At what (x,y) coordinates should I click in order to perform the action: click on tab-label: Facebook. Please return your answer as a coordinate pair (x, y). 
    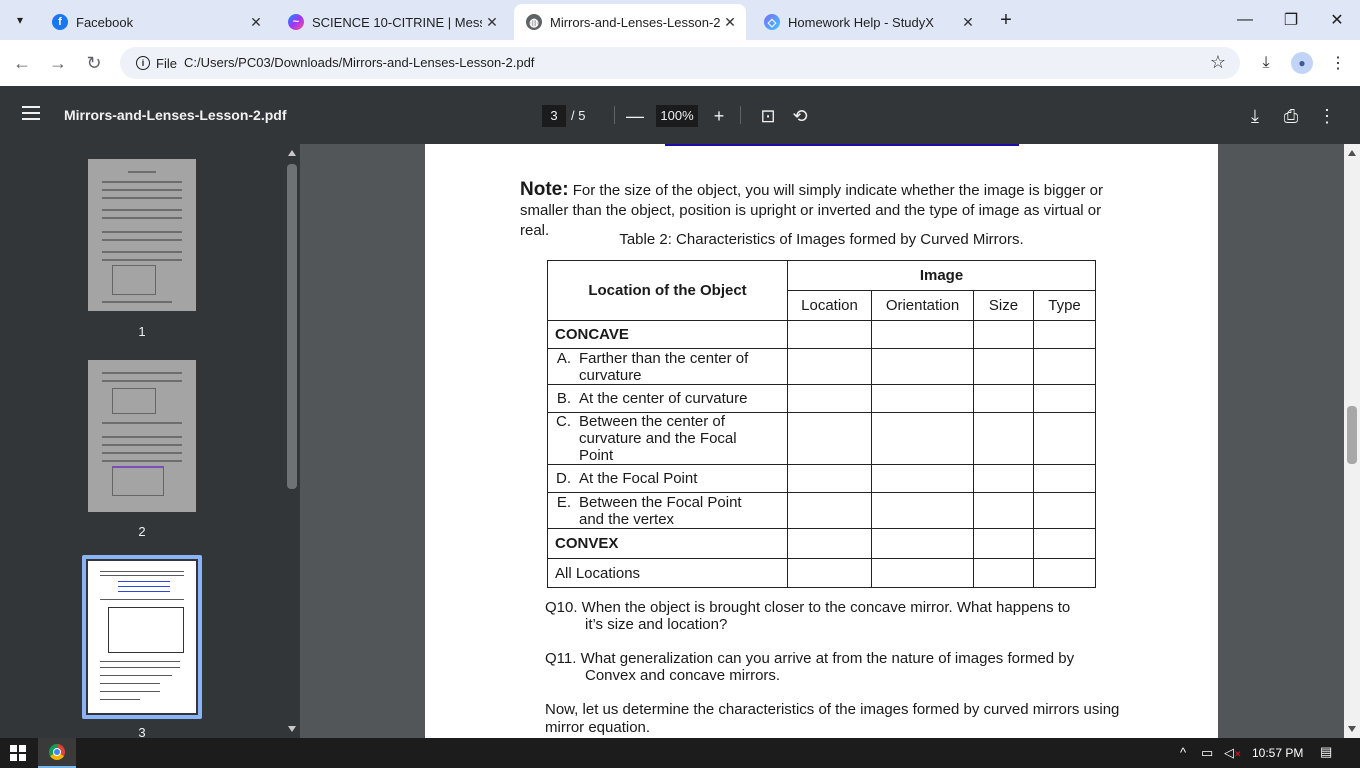
    Looking at the image, I should click on (105, 22).